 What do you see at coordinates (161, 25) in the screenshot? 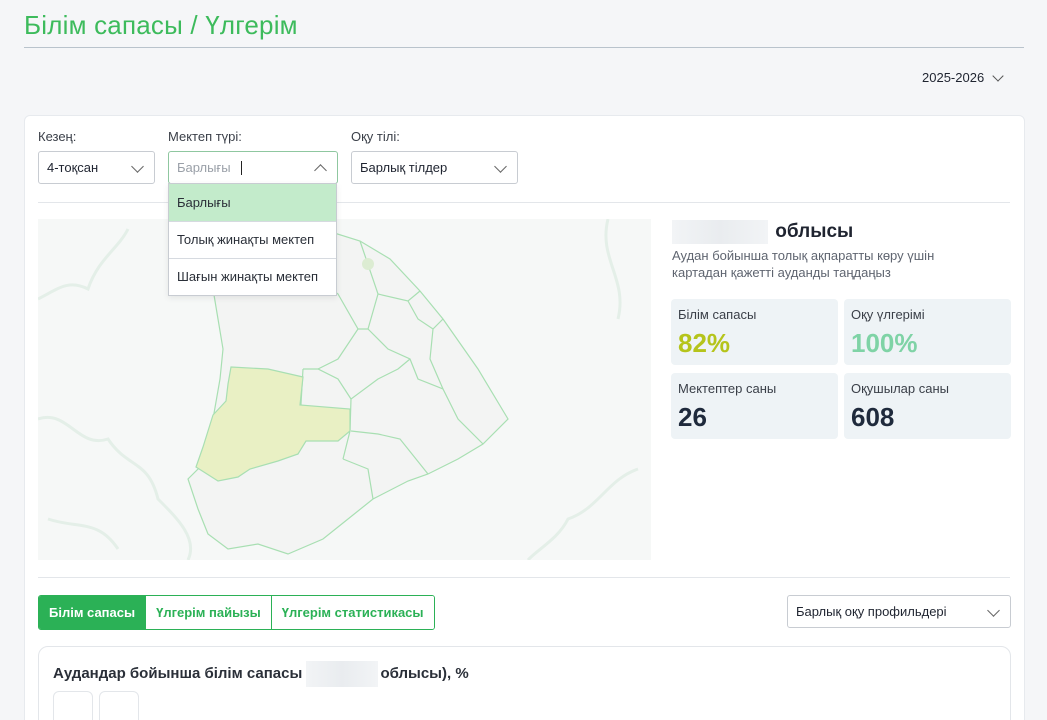
I see `page-title: Білім сапасы / Үлгерім` at bounding box center [161, 25].